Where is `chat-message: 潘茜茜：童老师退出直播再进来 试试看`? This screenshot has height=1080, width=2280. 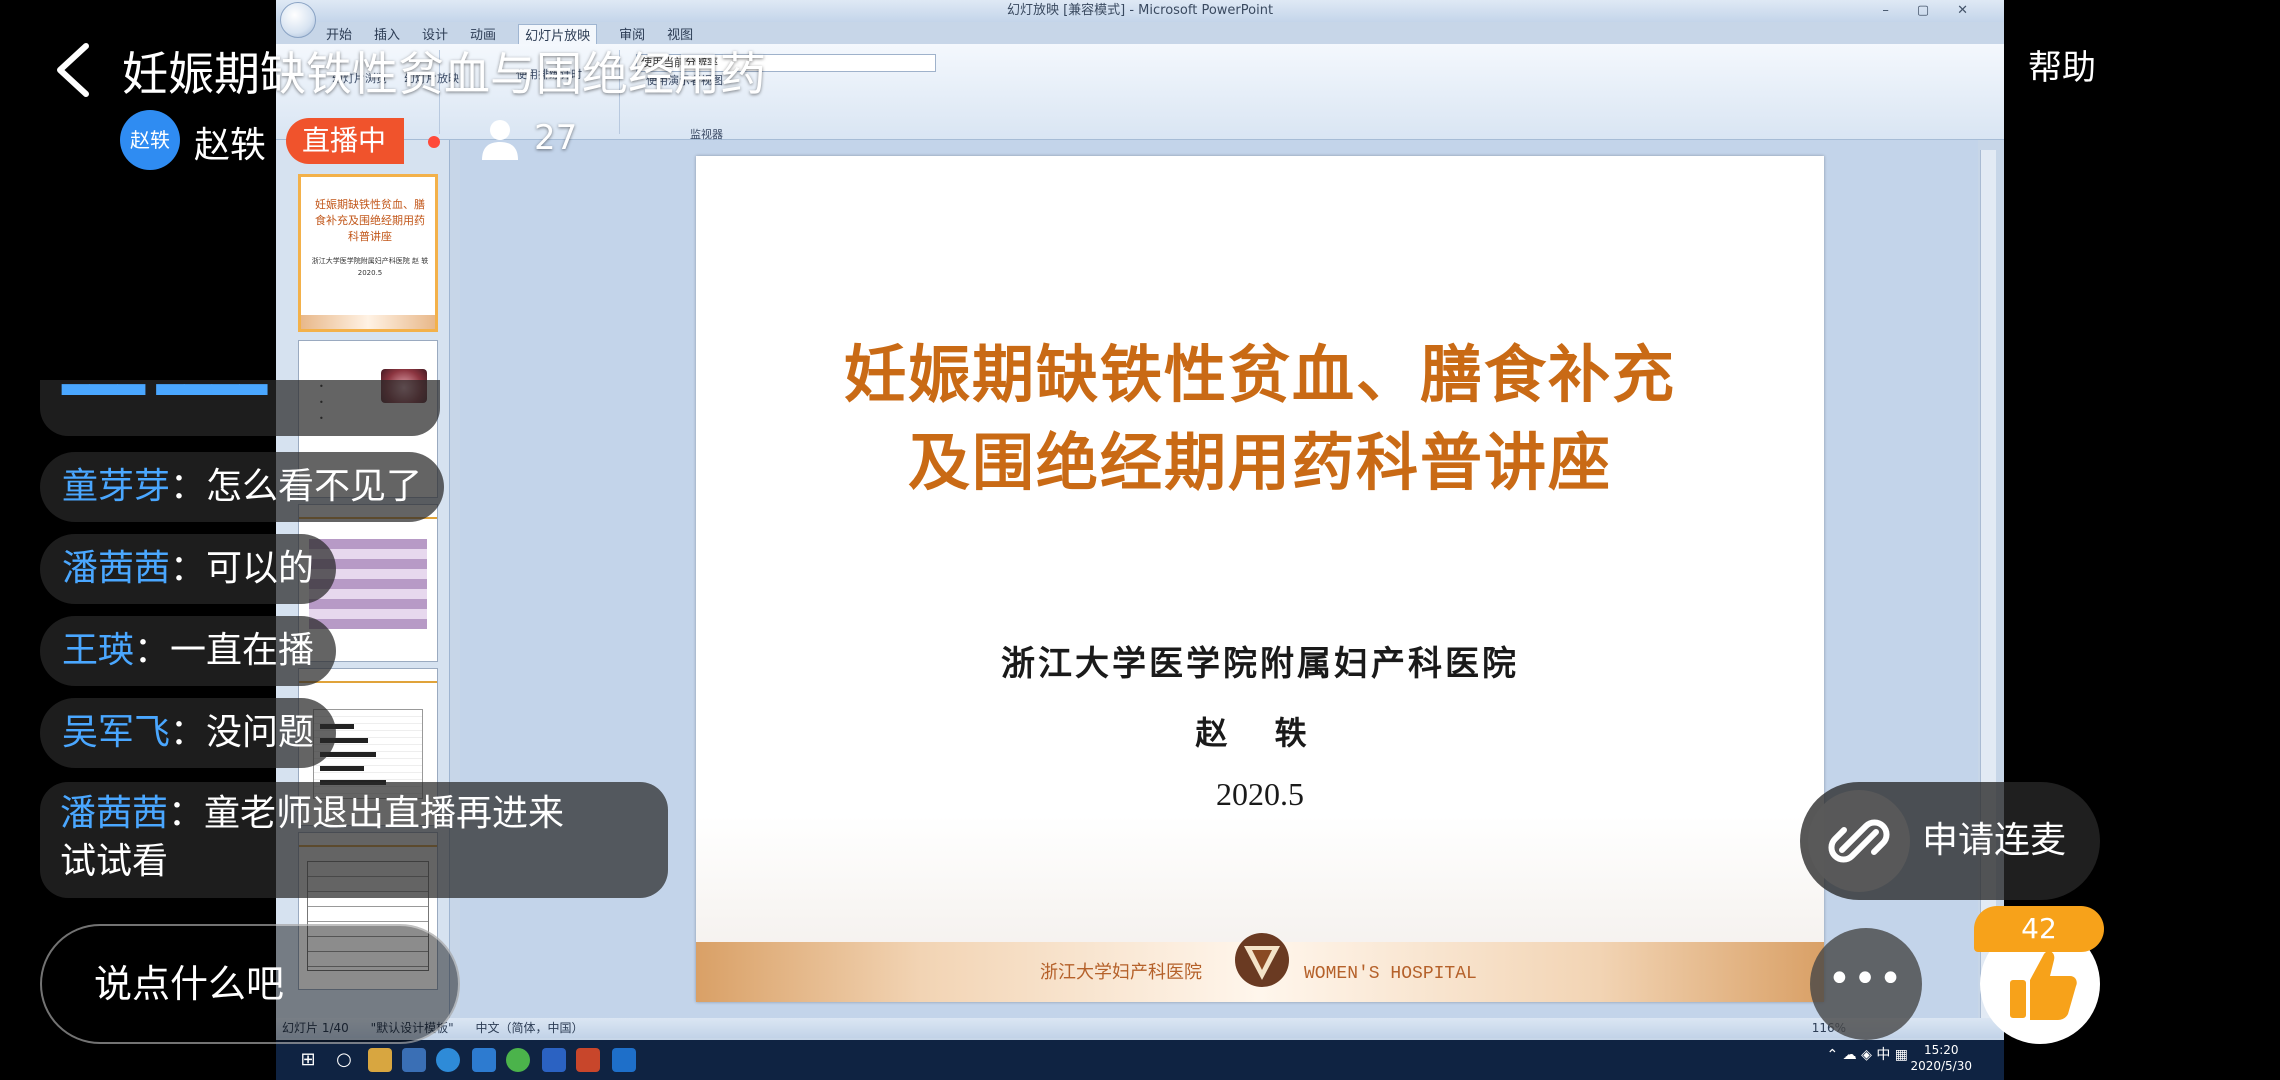 chat-message: 潘茜茜：童老师退出直播再进来 试试看 is located at coordinates (354, 840).